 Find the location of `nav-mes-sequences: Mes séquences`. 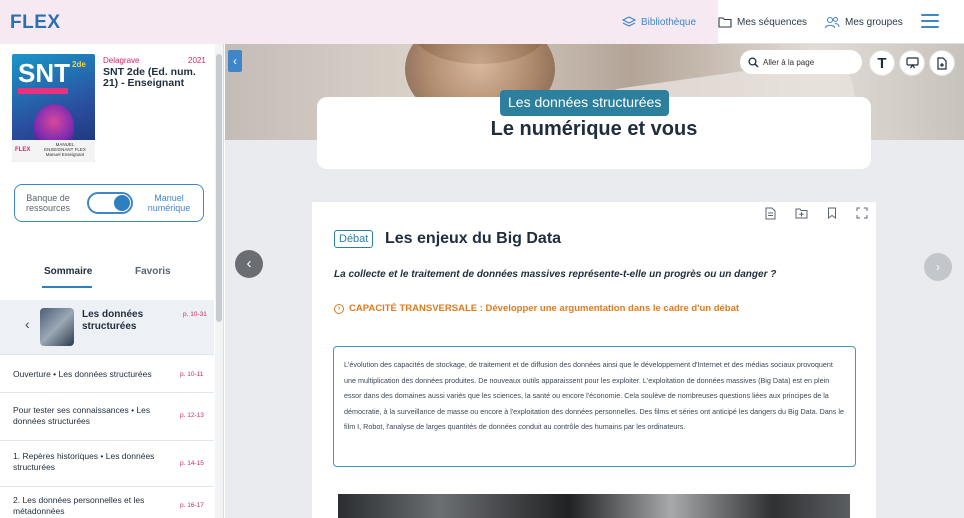

nav-mes-sequences: Mes séquences is located at coordinates (762, 22).